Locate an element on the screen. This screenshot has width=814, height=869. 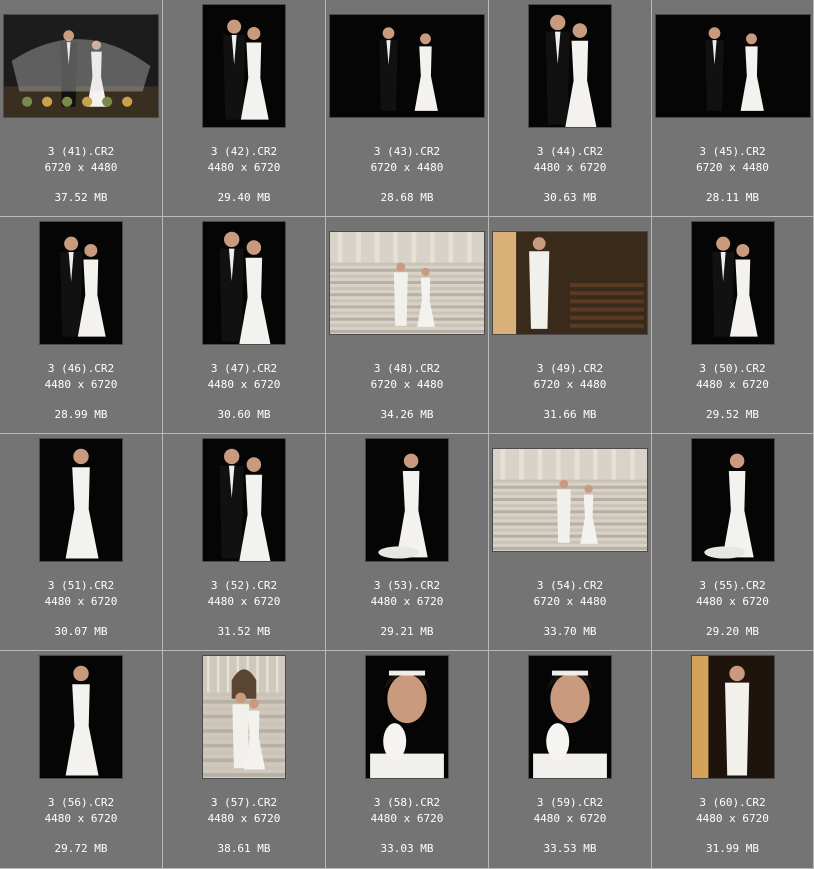
thumbnail-cell: 3 (44).CR2 4480 x 6720 30.63 MB is located at coordinates (570, 108).